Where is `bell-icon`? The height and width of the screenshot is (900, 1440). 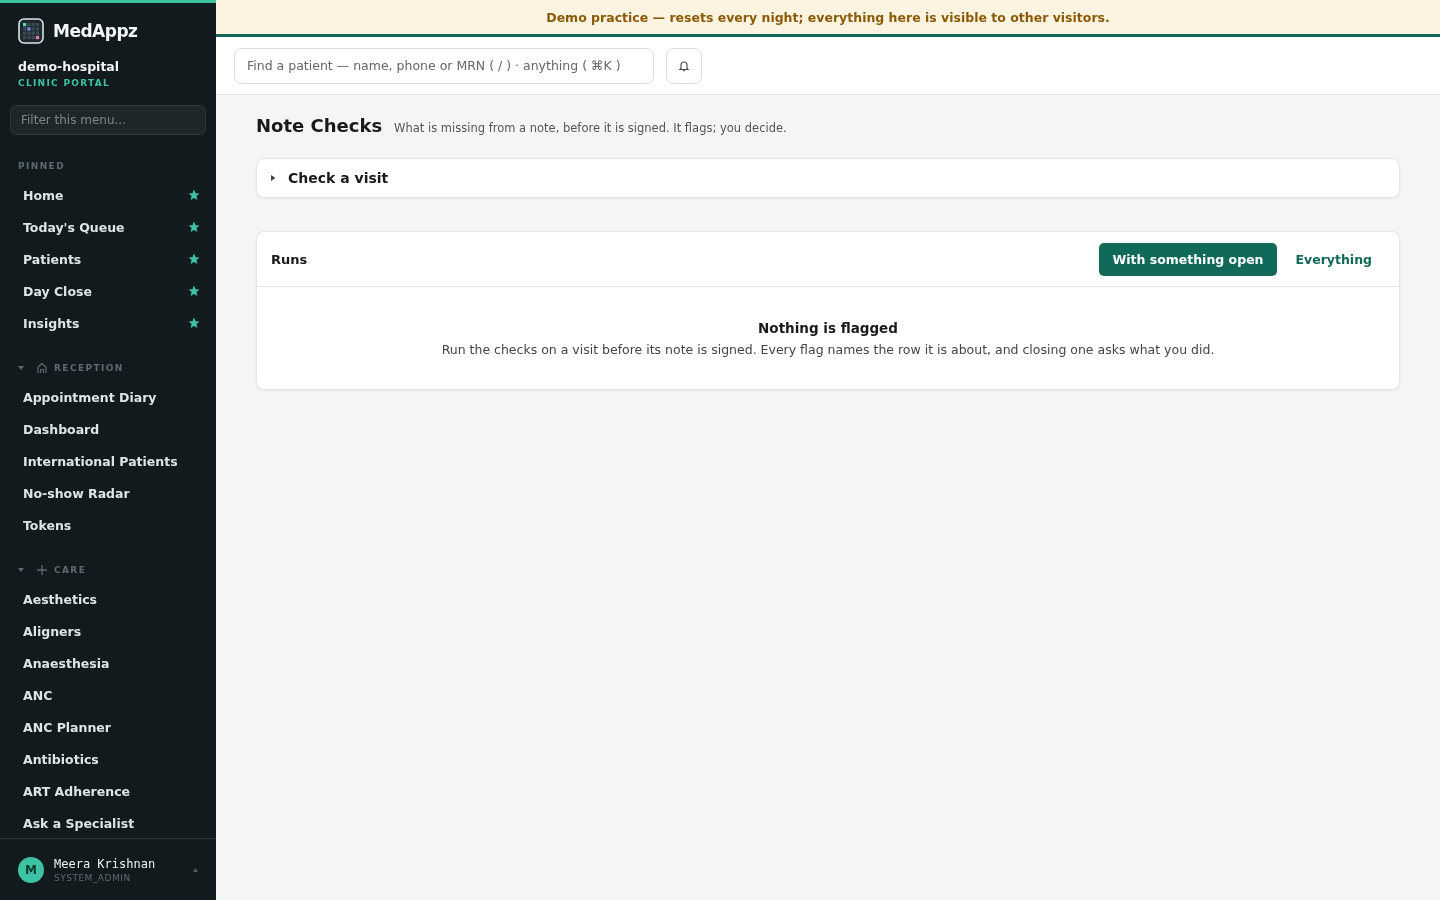
bell-icon is located at coordinates (684, 65).